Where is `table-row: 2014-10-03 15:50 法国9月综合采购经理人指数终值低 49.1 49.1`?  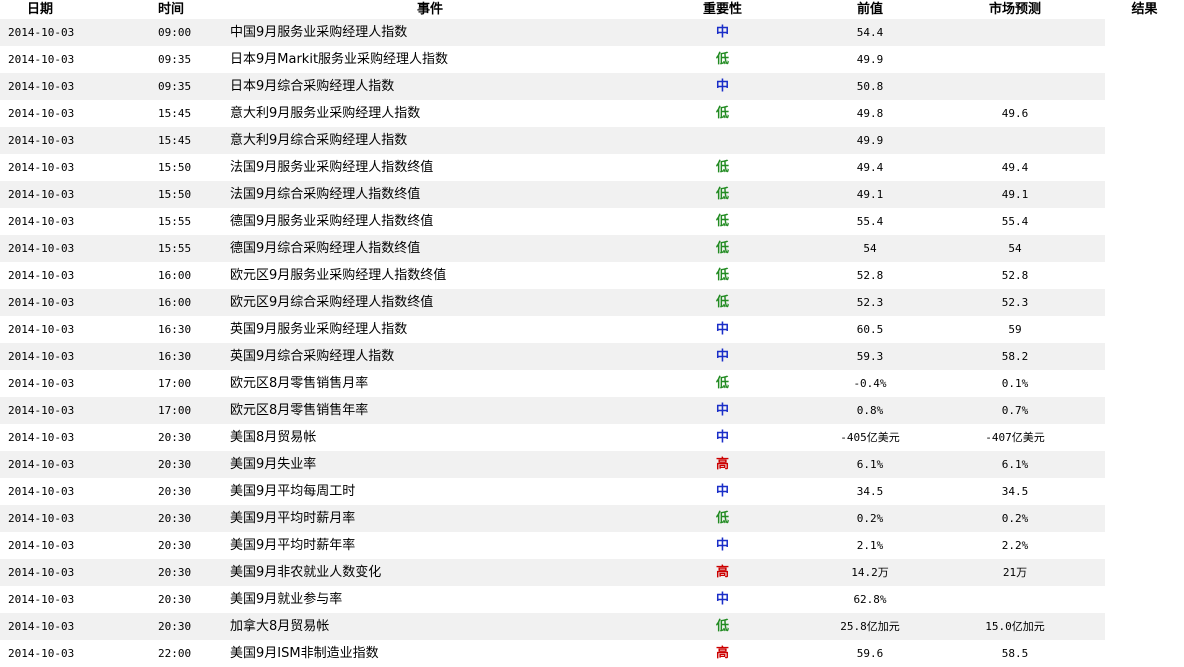
table-row: 2014-10-03 15:50 法国9月综合采购经理人指数终值低 49.1 49.1 is located at coordinates (592, 194).